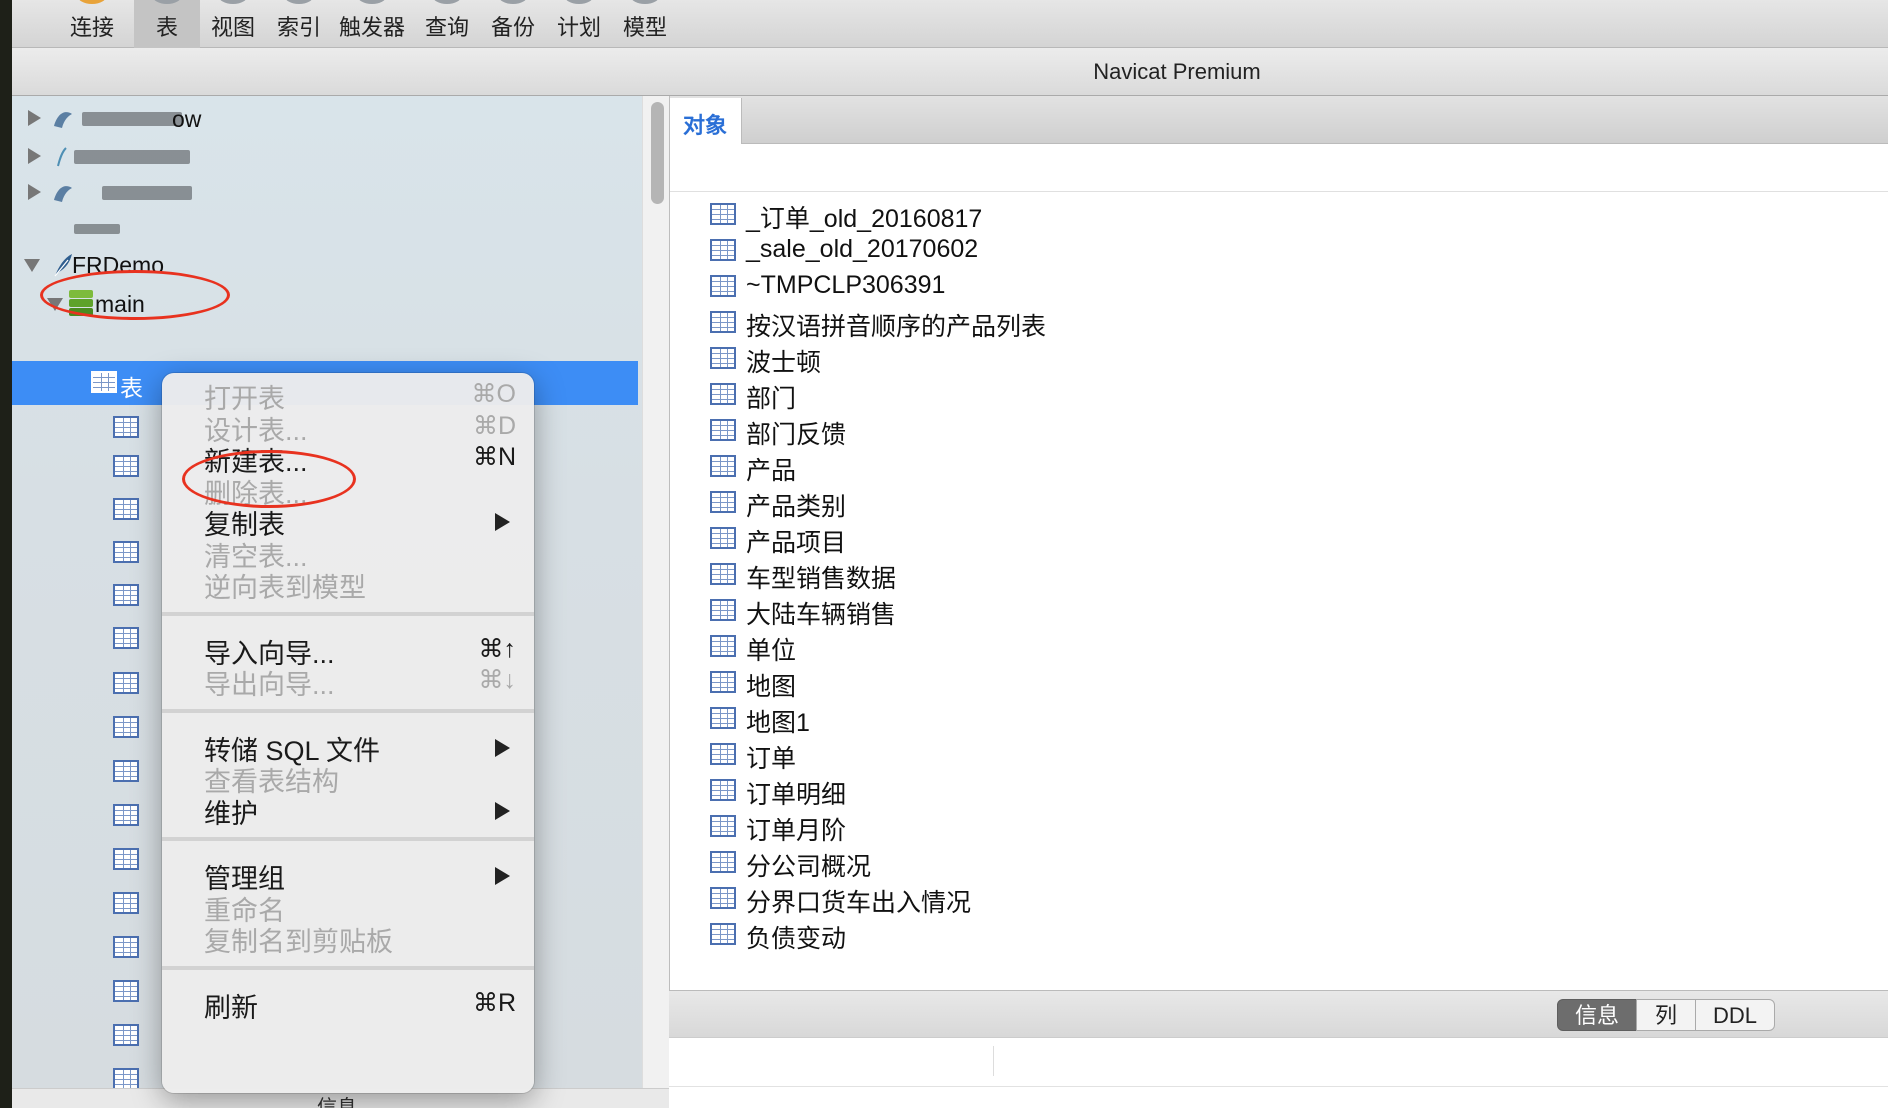 The image size is (1888, 1108). Describe the element at coordinates (332, 119) in the screenshot. I see `tree-connection-blurred-1: ow` at that location.